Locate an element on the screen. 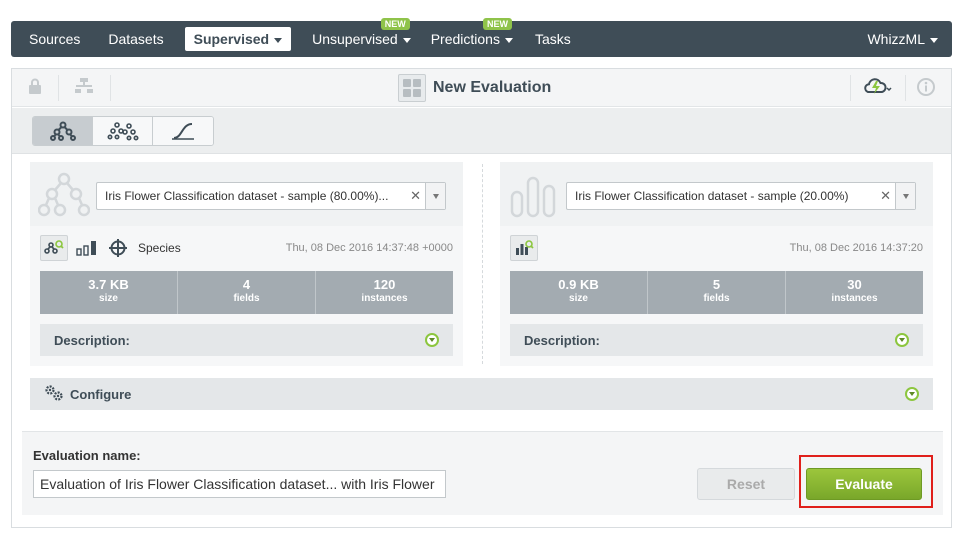 The height and width of the screenshot is (550, 971). page-title-group: New Evaluation is located at coordinates (474, 88).